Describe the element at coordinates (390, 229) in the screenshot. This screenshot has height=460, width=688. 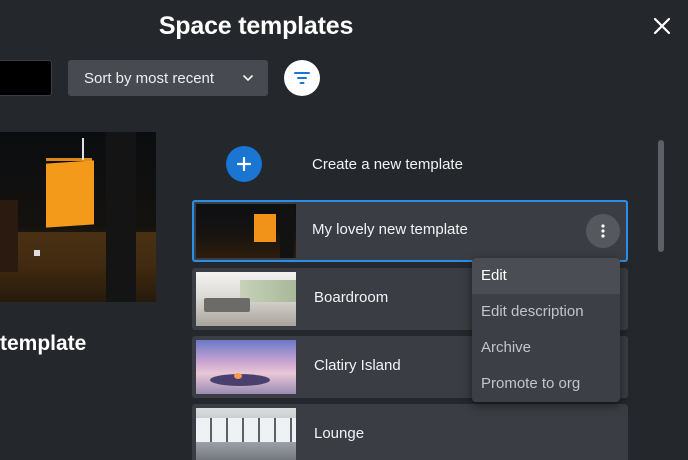
I see `template-card-label: My lovely new template` at that location.